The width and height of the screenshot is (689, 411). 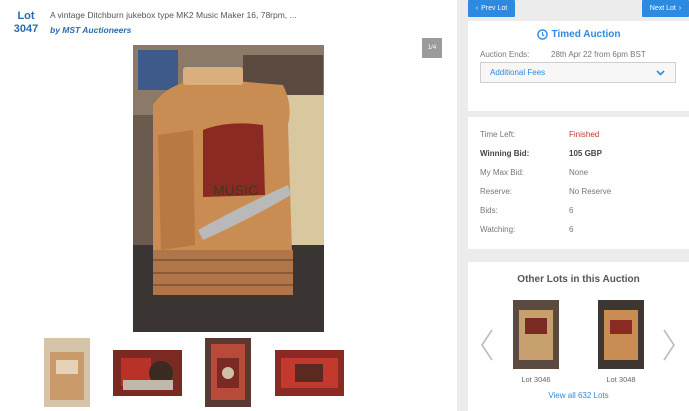 I want to click on additional-fees-dropdown: Additional Fees, so click(x=578, y=72).